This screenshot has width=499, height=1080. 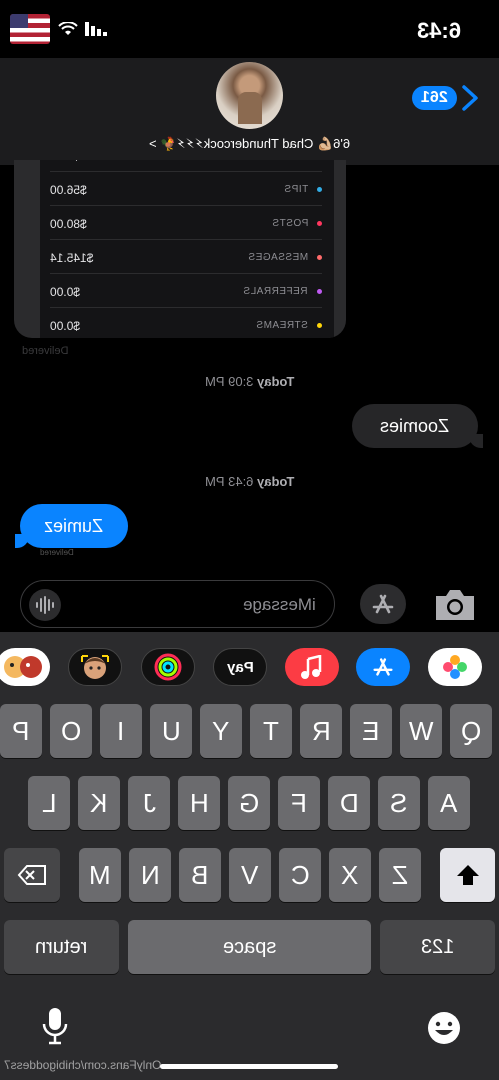 What do you see at coordinates (199, 803) in the screenshot?
I see `key-h: H` at bounding box center [199, 803].